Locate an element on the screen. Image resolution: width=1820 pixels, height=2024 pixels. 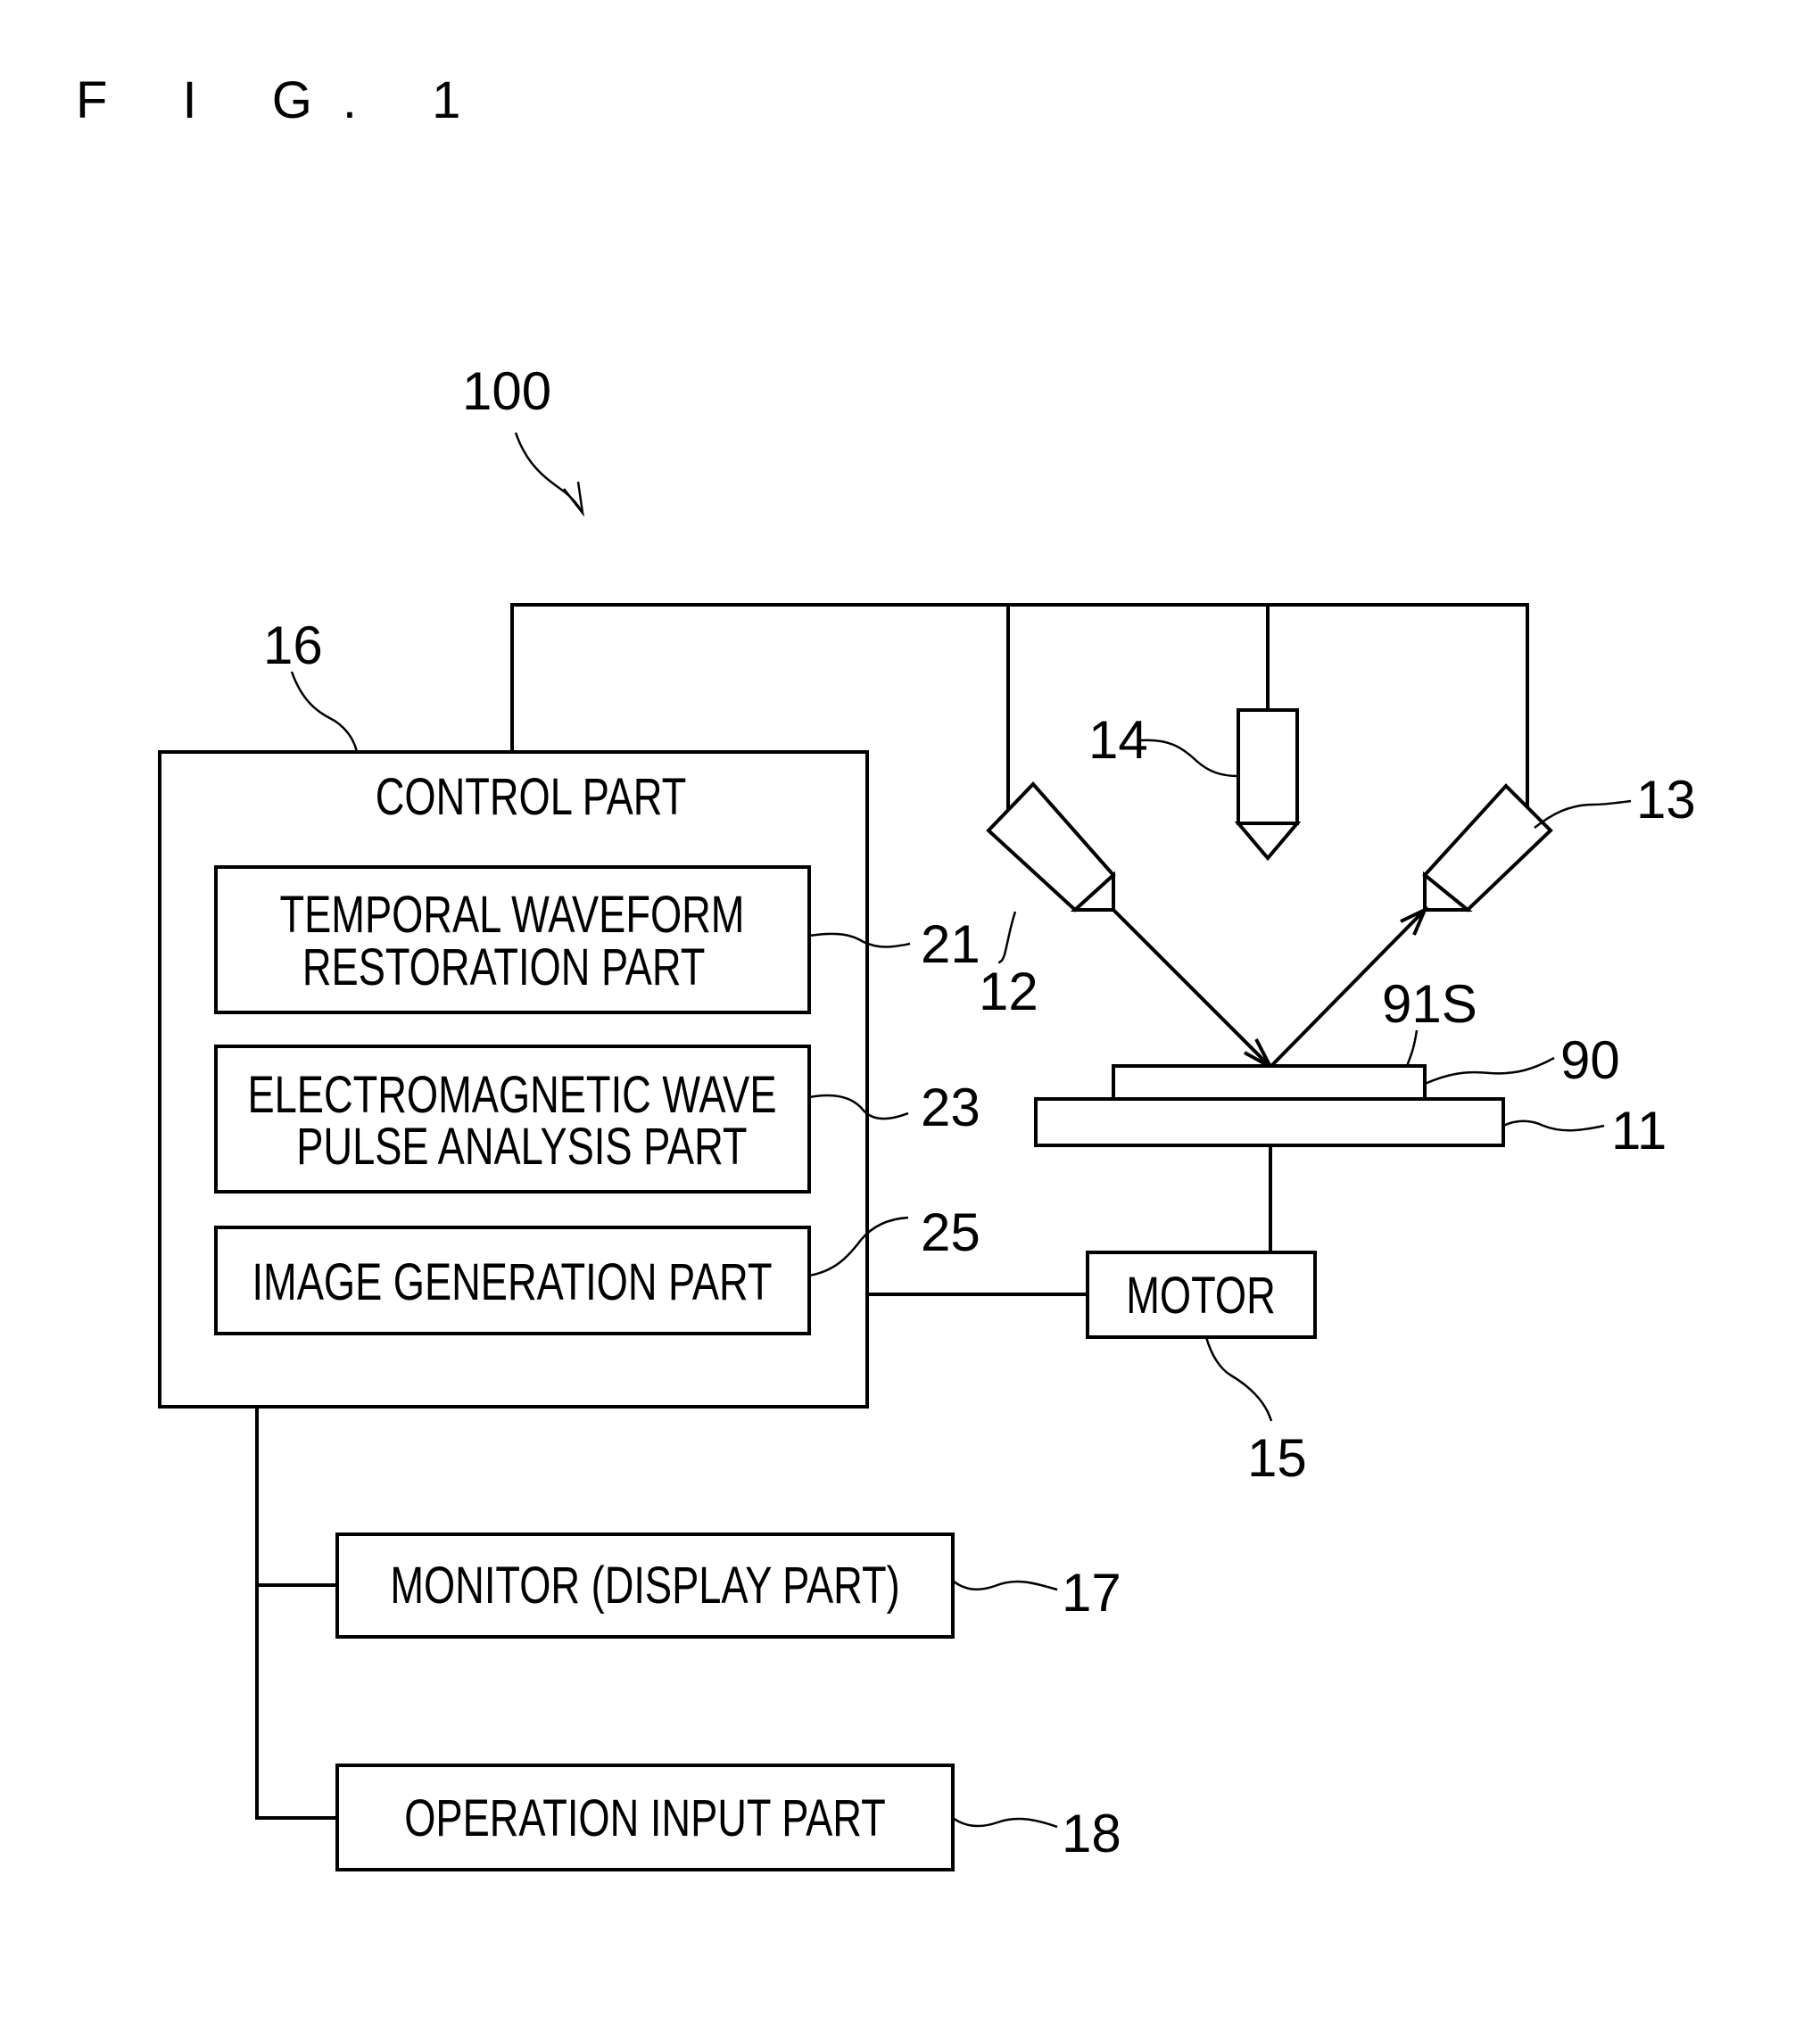
ref-15: 15 is located at coordinates (1277, 1458).